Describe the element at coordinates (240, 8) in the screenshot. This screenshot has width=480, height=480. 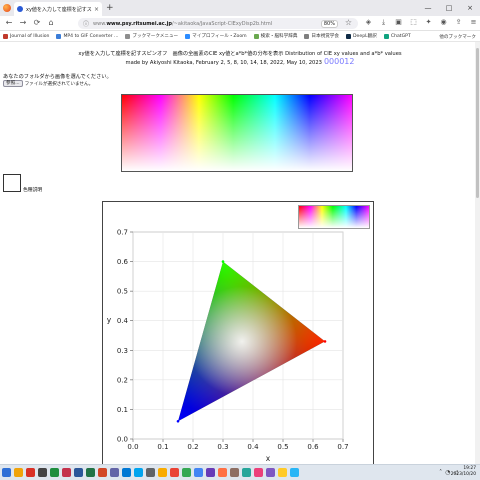
I see `tab-bar: xy値を入力して座標を記すスピンオフ × + — □ ×` at that location.